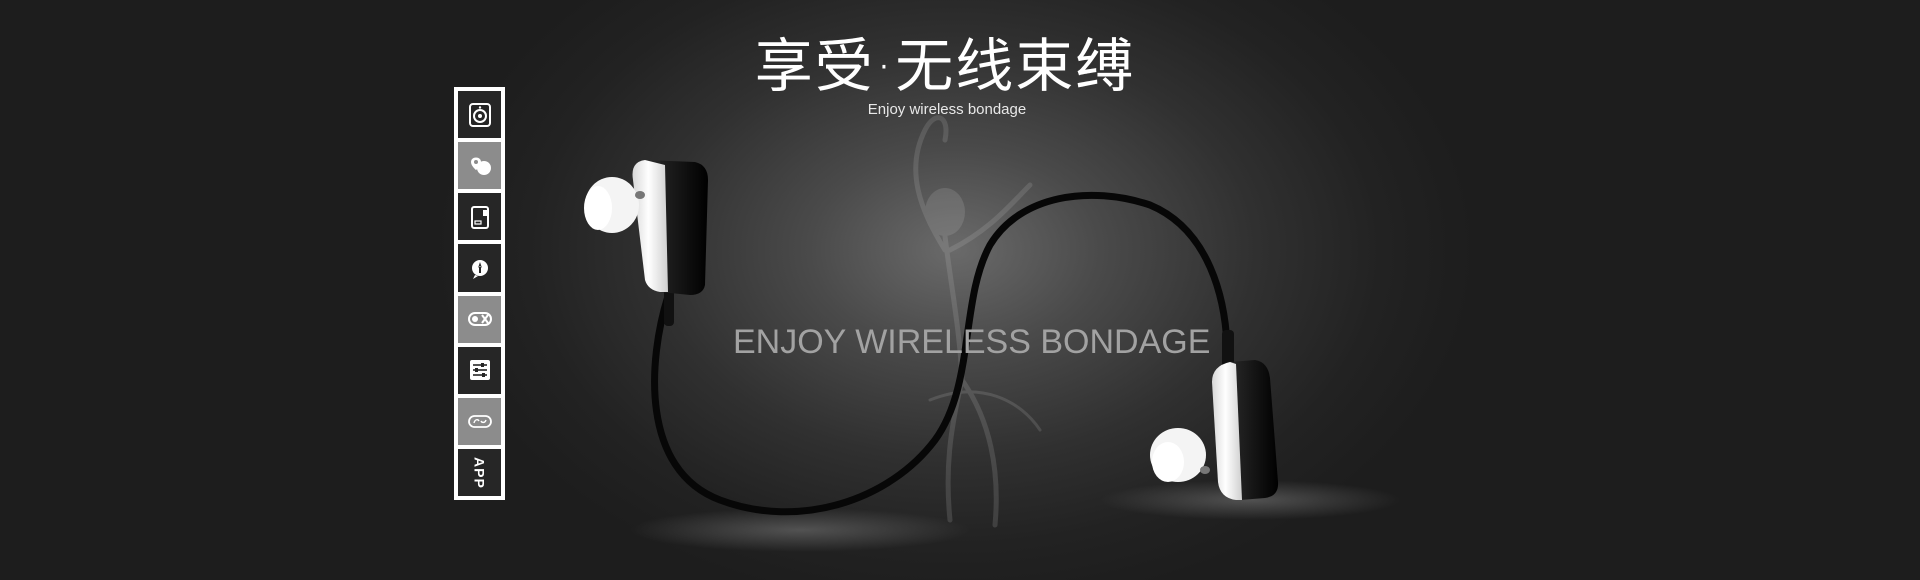  I want to click on feature-equalizer, so click(479, 370).